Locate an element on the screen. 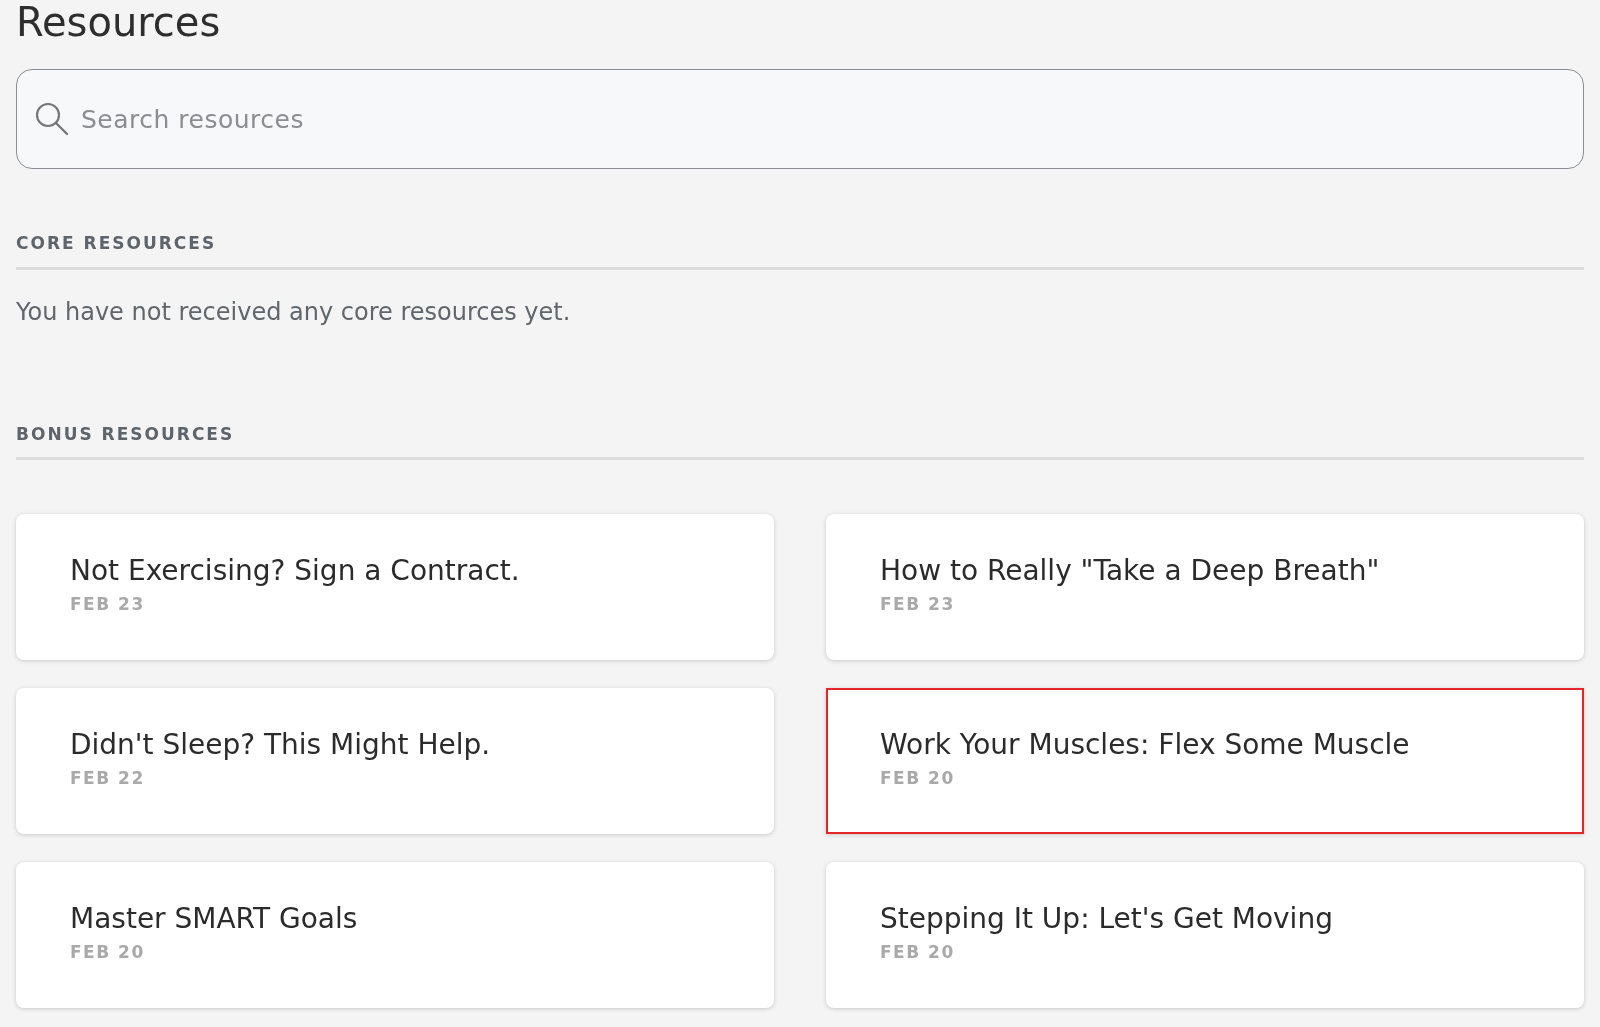 The width and height of the screenshot is (1600, 1027). page-title: Resources is located at coordinates (119, 21).